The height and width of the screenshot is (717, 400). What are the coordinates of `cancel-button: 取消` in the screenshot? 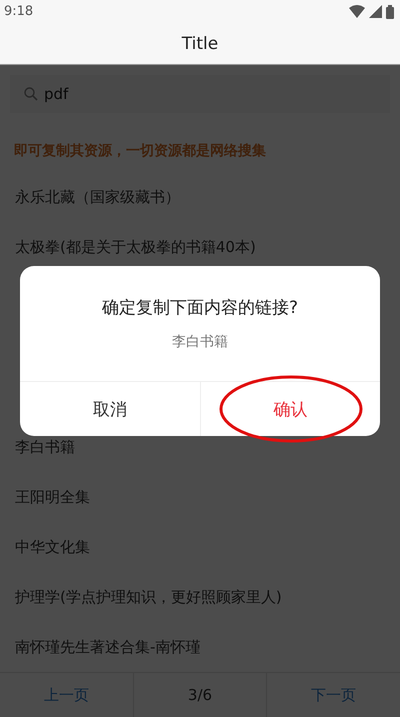 It's located at (110, 409).